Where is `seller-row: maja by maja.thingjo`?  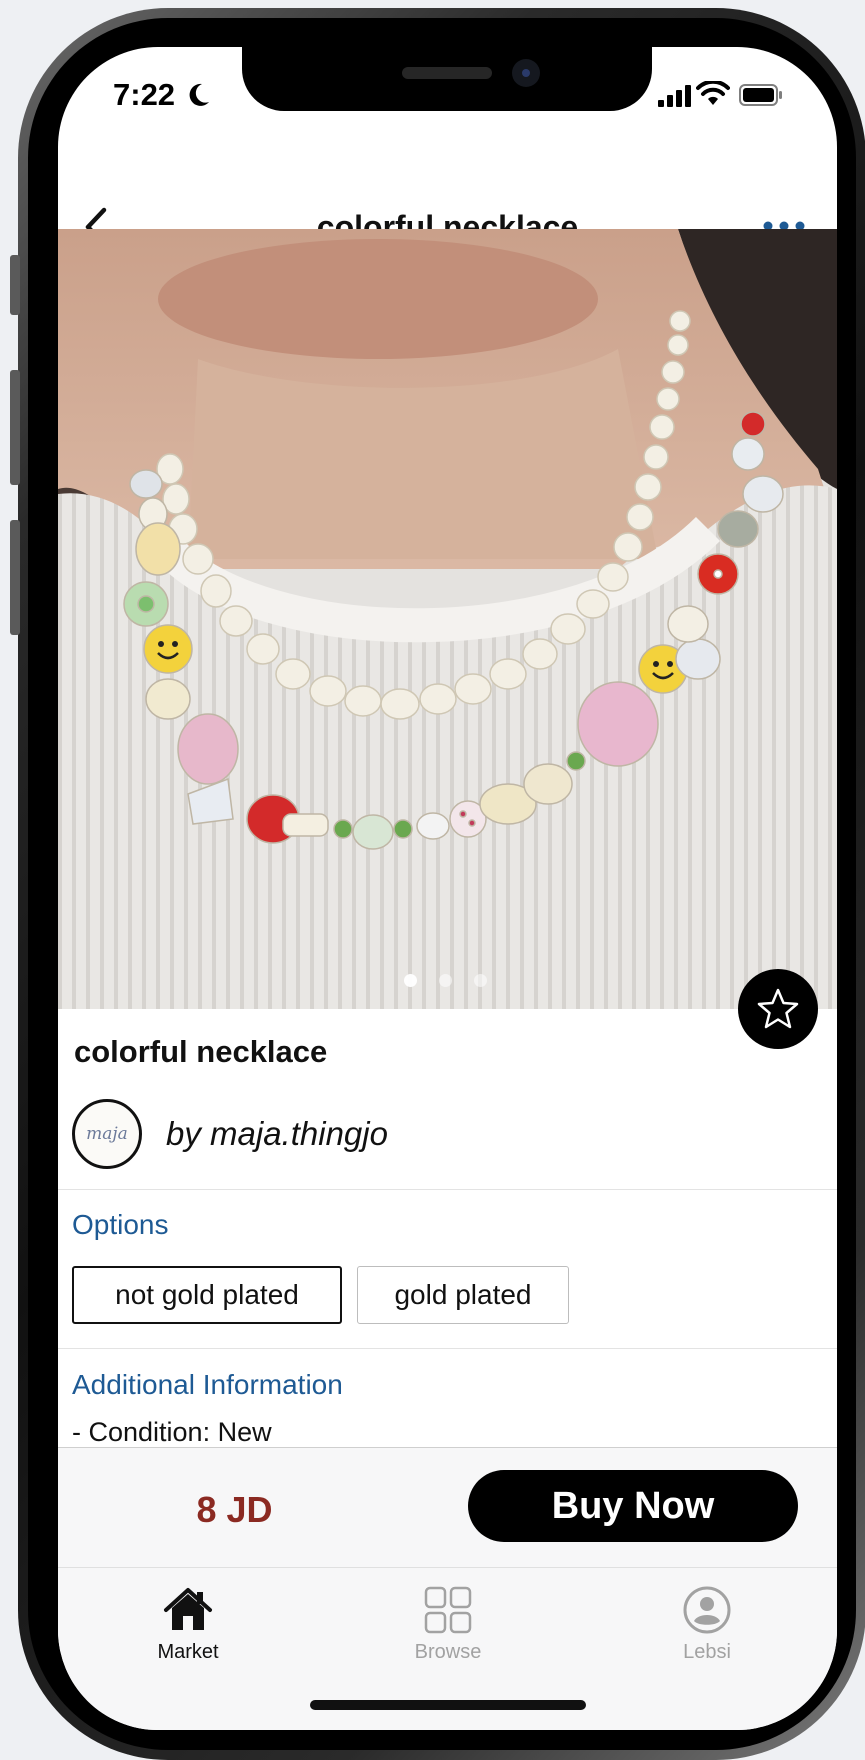 seller-row: maja by maja.thingjo is located at coordinates (422, 1135).